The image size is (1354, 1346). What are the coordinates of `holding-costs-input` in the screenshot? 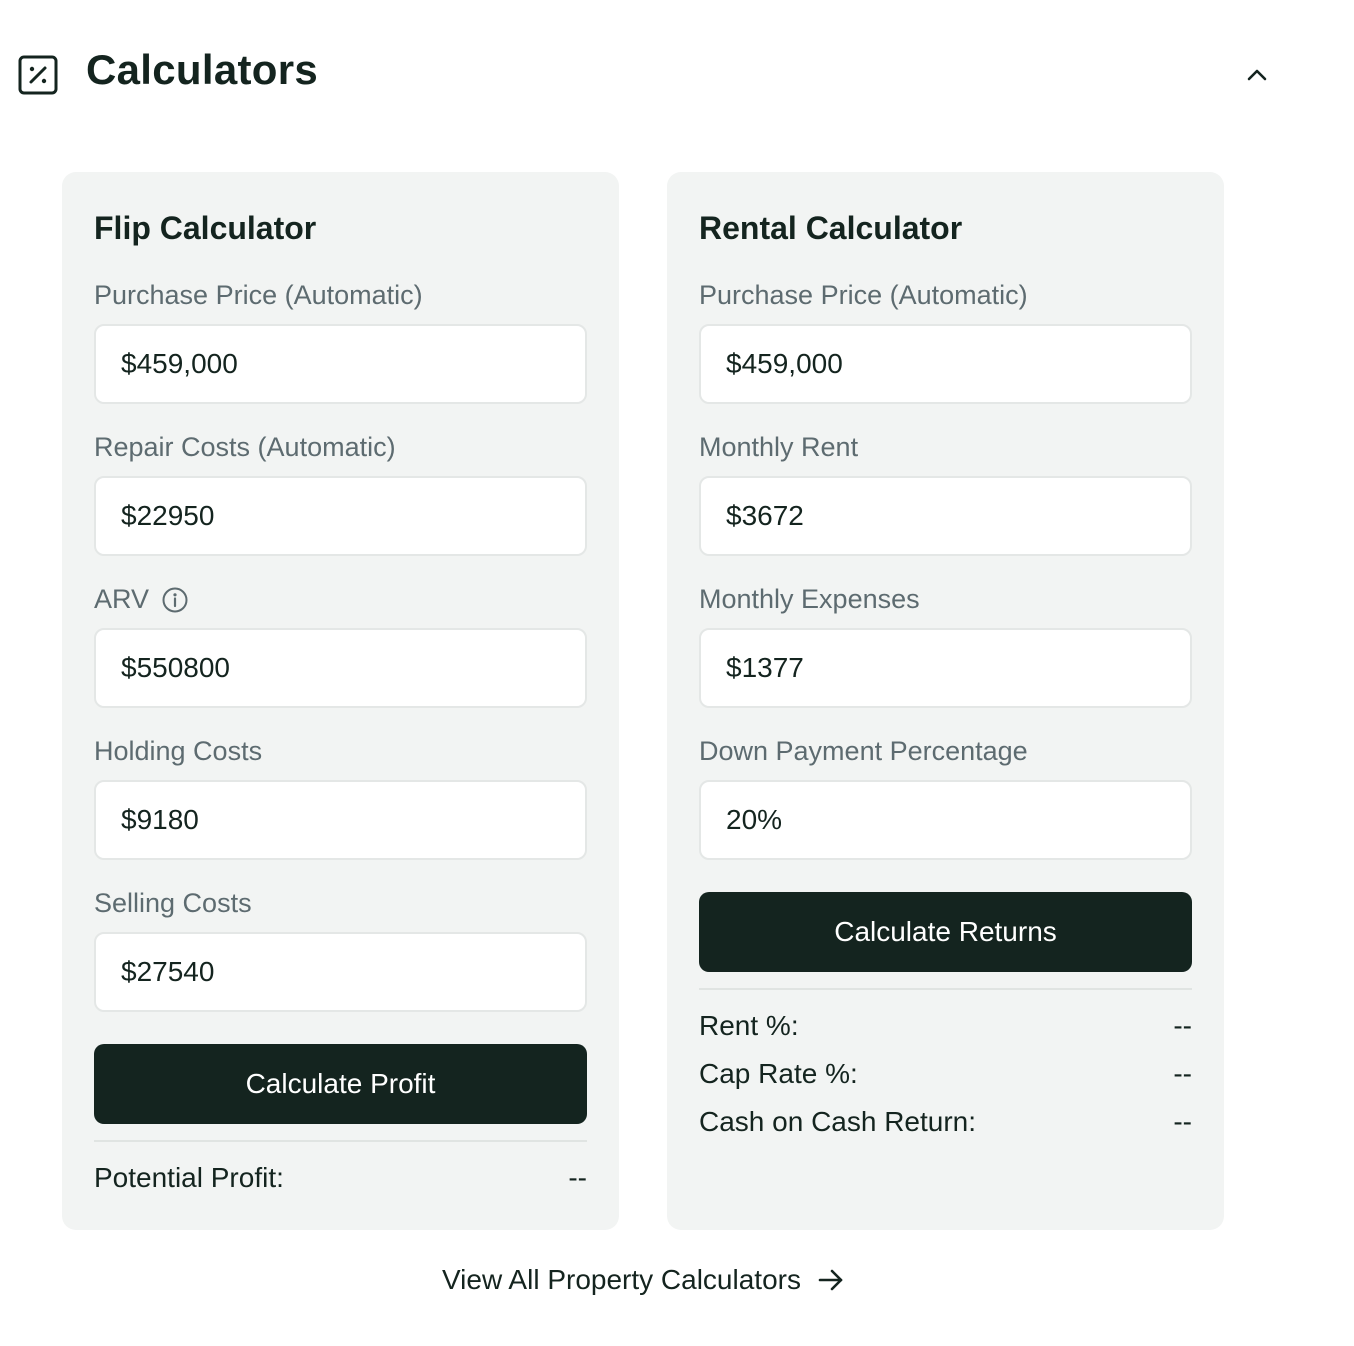 It's located at (340, 820).